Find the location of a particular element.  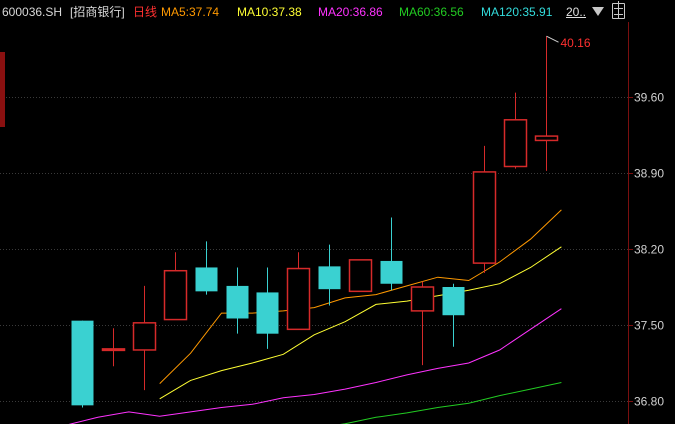

side-edge-marker is located at coordinates (2, 89).